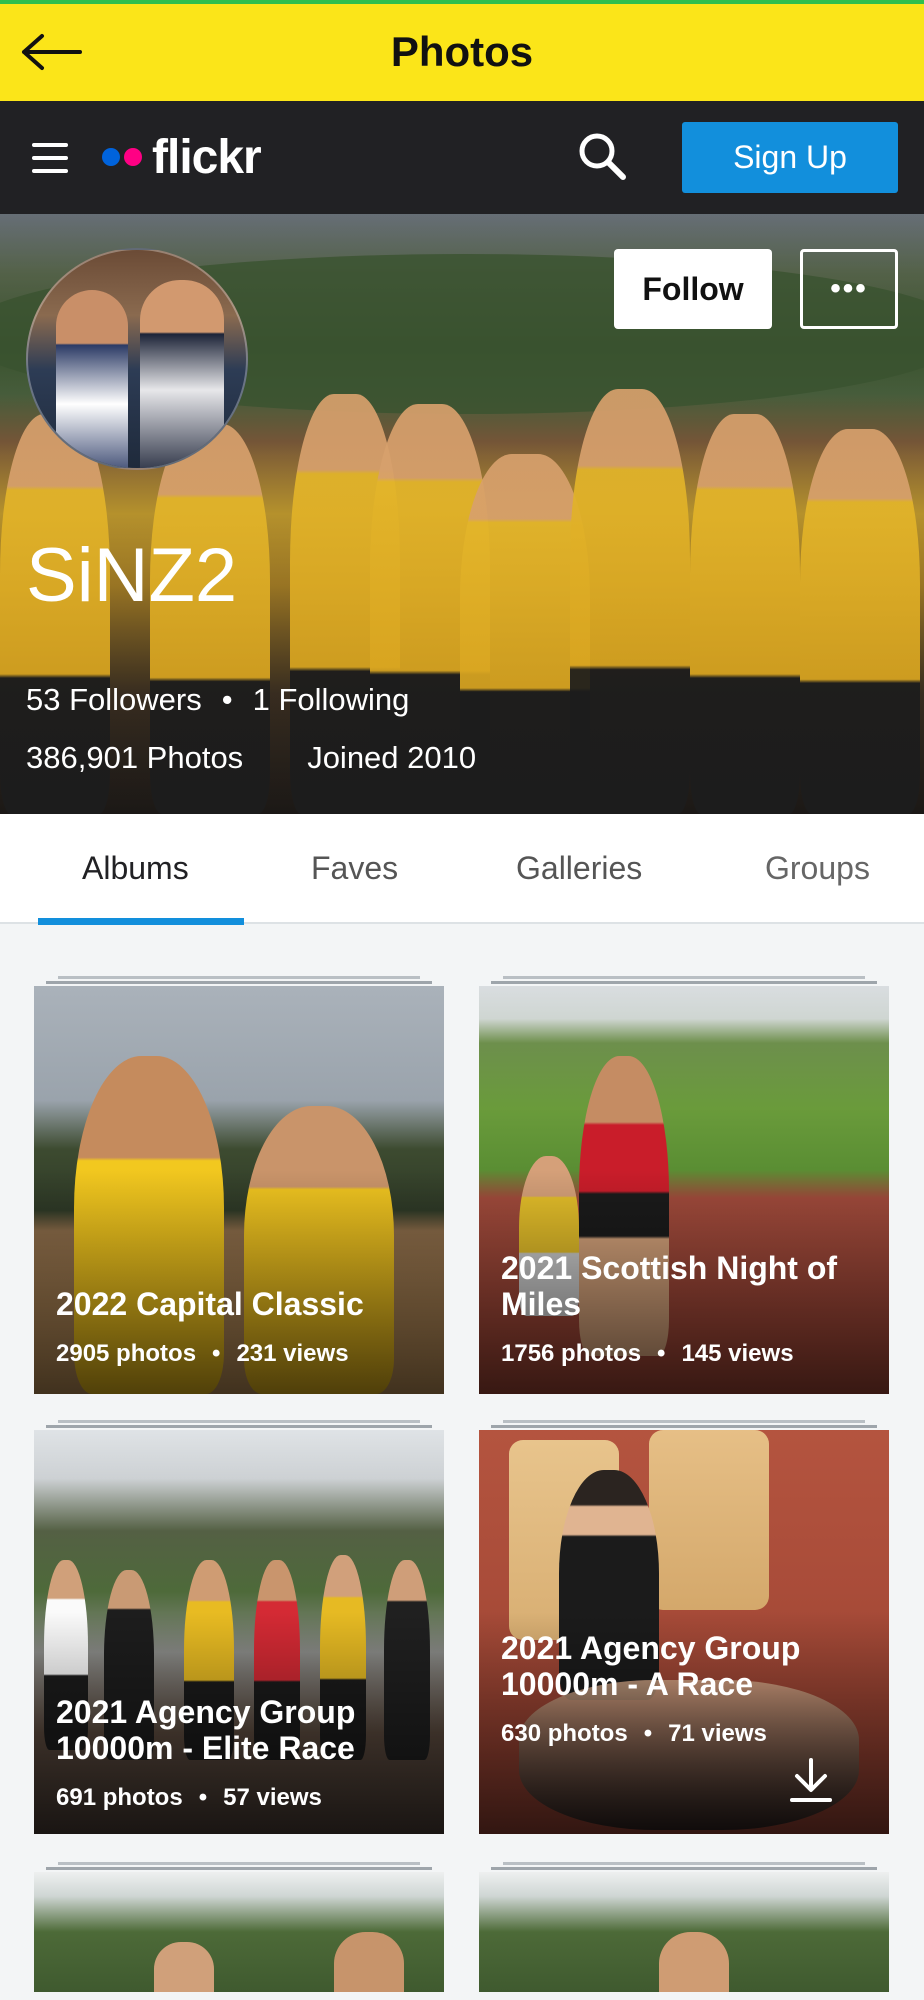 Image resolution: width=924 pixels, height=2000 pixels. I want to click on photos-count: 386,901 Photos, so click(135, 757).